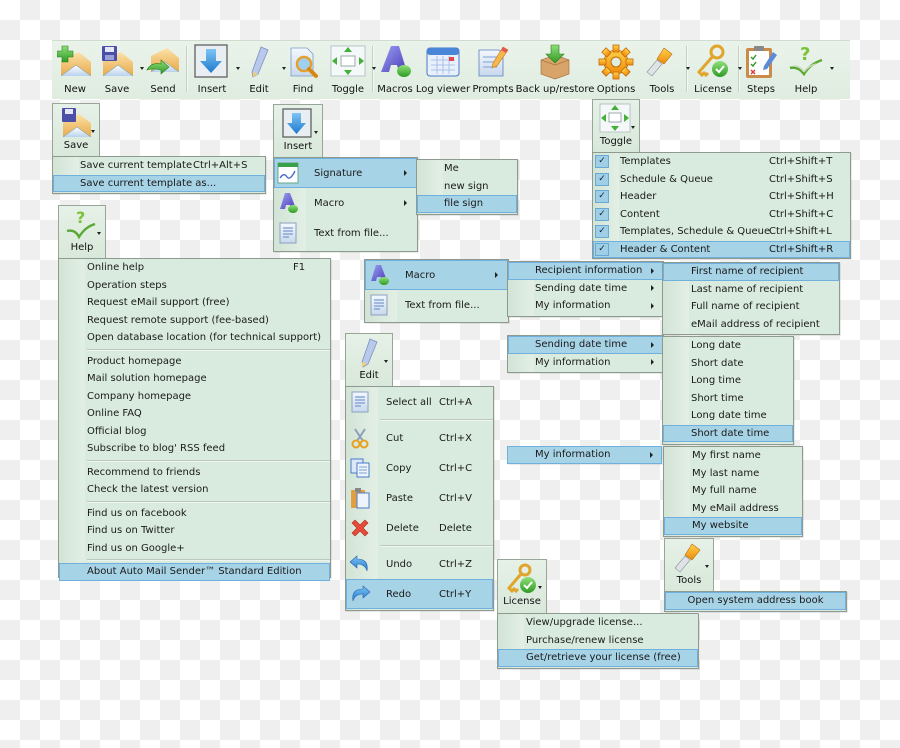 This screenshot has height=748, width=900. Describe the element at coordinates (194, 397) in the screenshot. I see `menu-item-company-homepage: Company homepage` at that location.